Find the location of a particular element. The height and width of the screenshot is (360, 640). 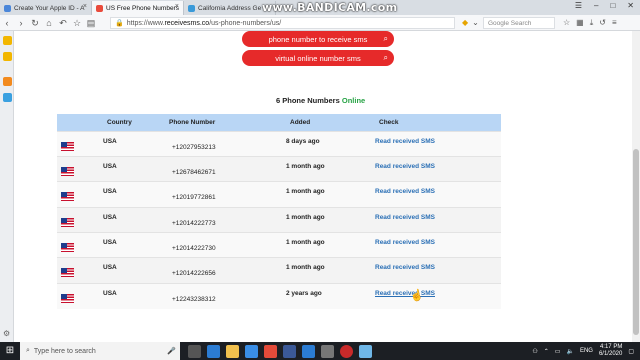

windows-start-icon: ⊞ is located at coordinates (10, 351).